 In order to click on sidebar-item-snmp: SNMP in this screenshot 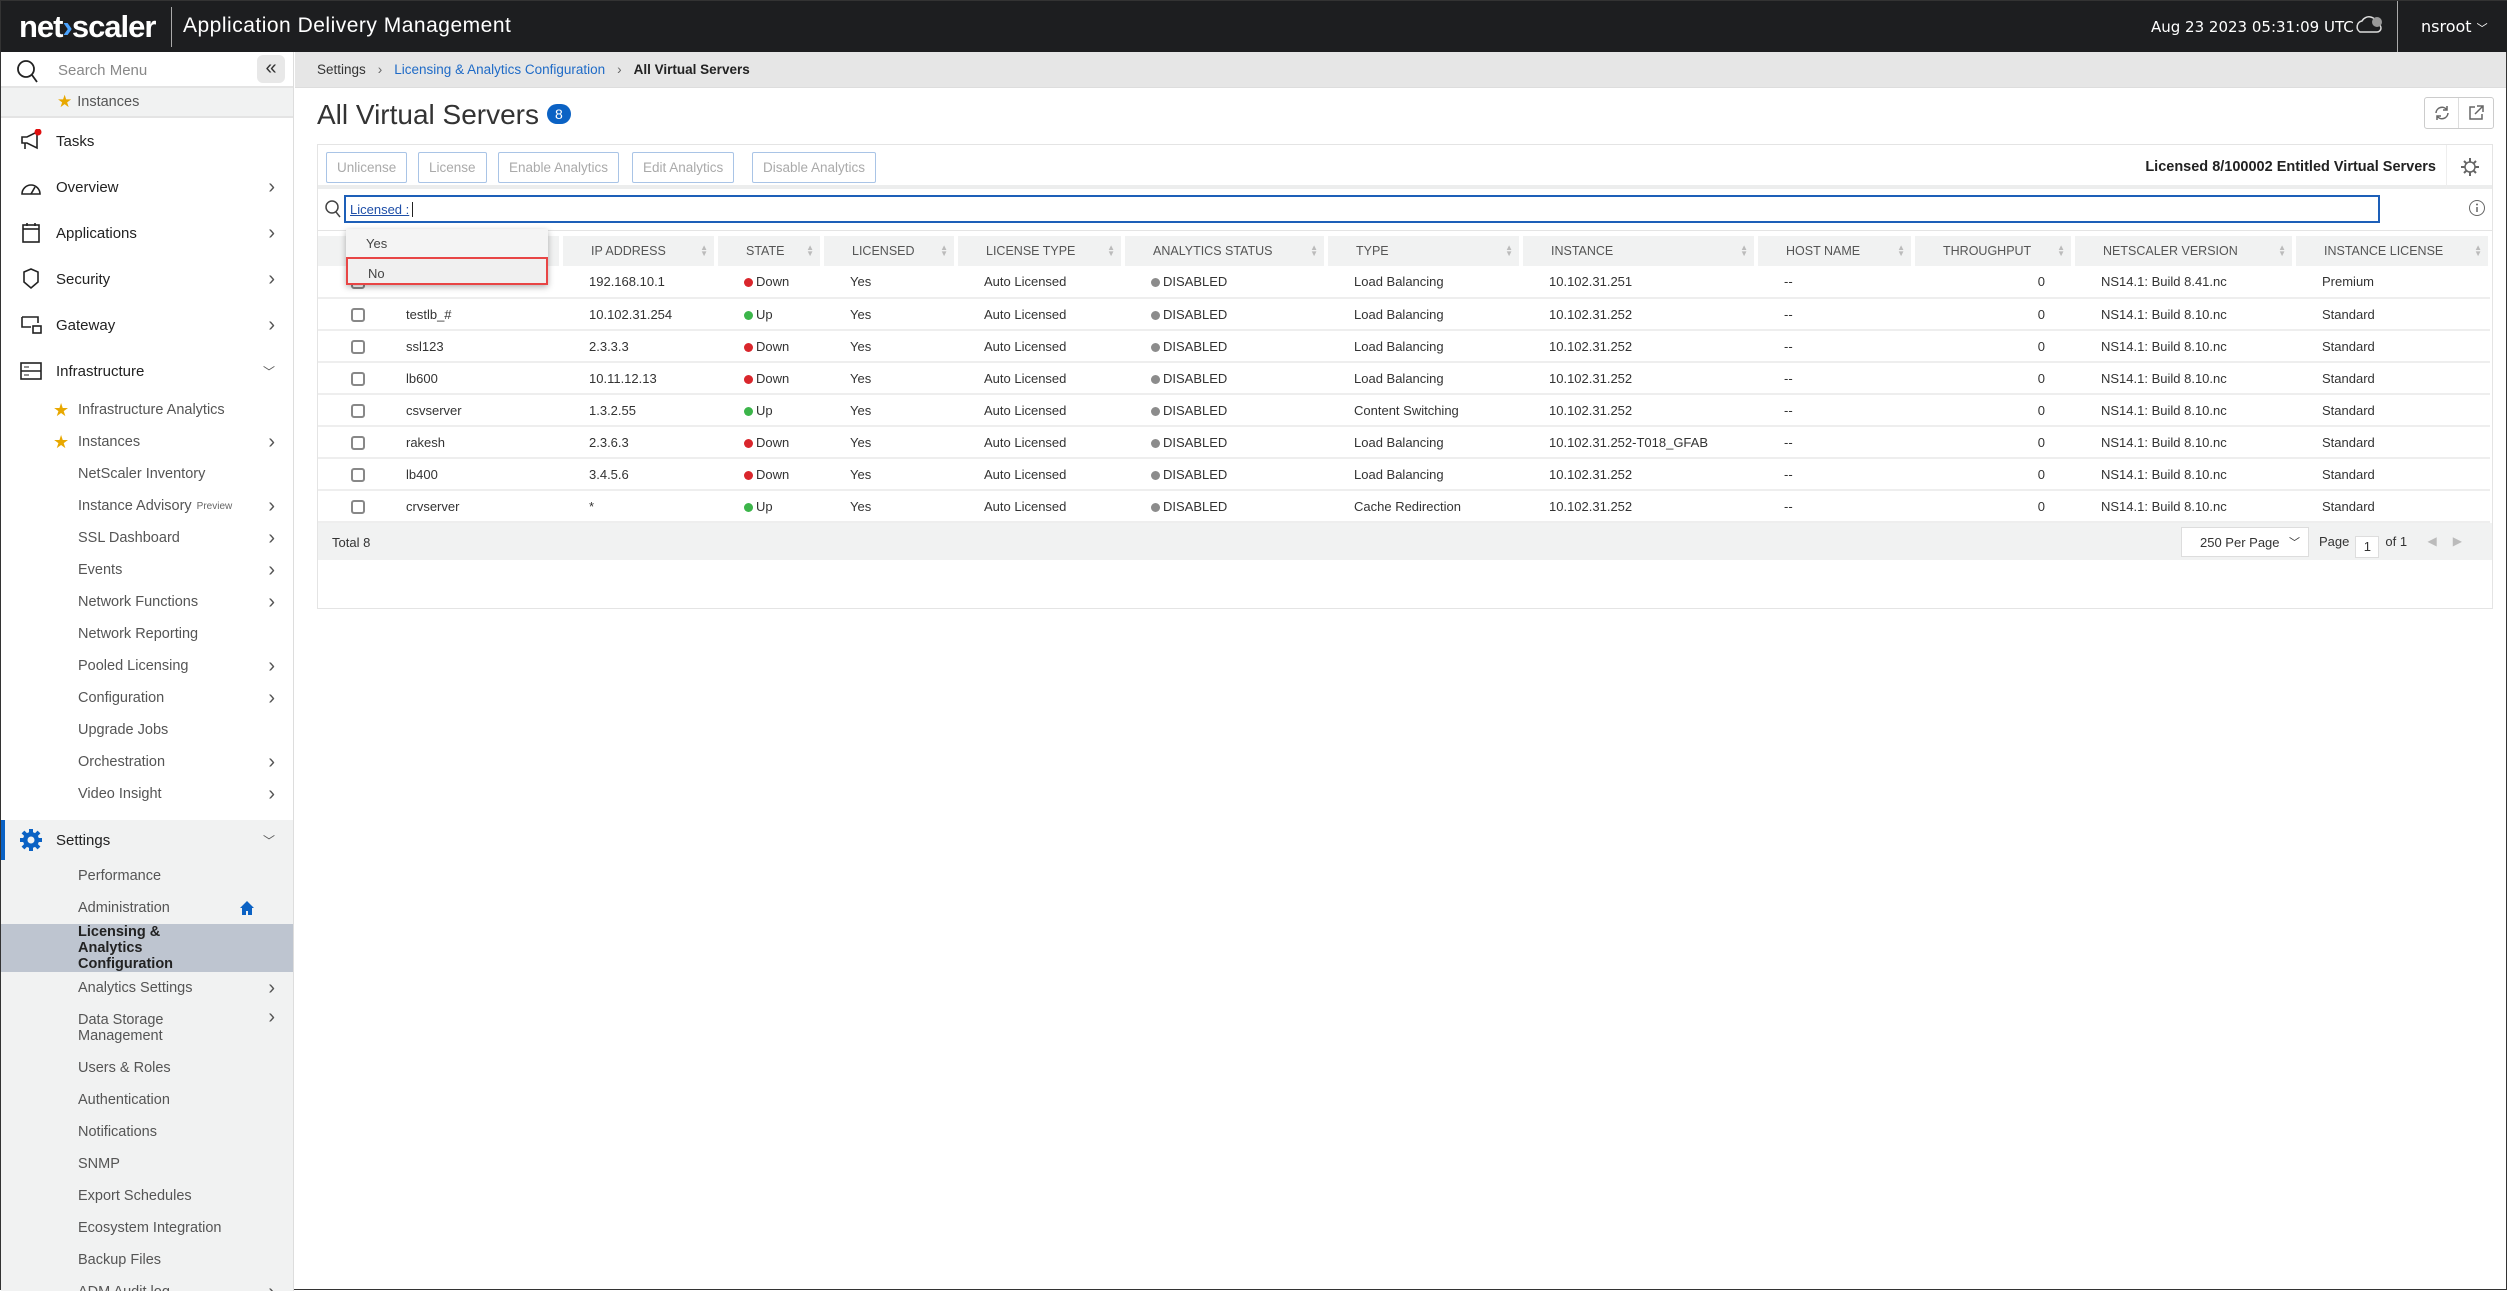, I will do `click(147, 1164)`.